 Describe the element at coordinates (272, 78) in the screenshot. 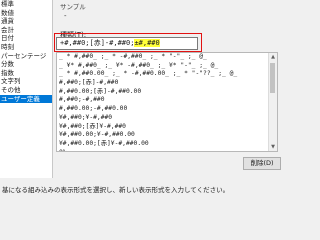

I see `scrollbar-thumb` at that location.